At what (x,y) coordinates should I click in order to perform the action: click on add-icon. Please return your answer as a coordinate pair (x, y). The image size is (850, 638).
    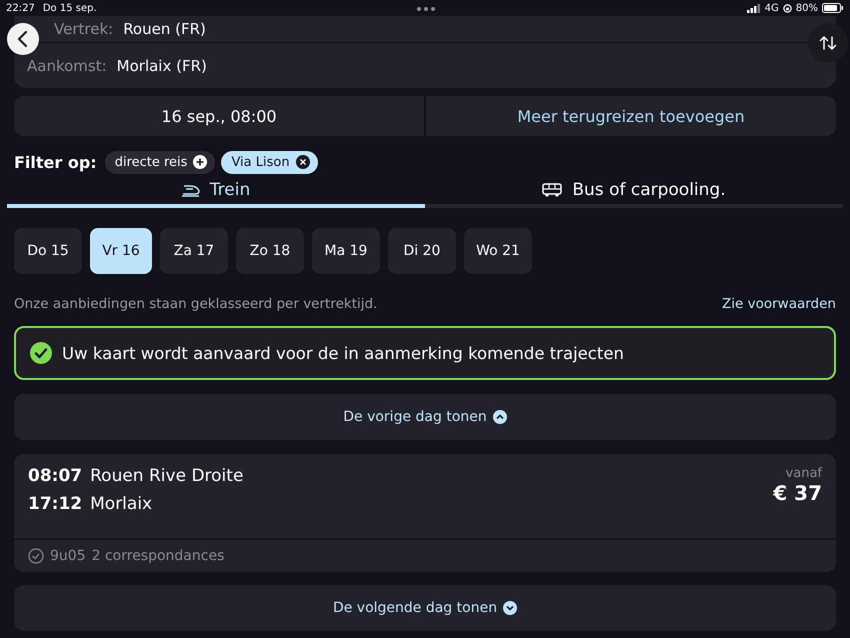
    Looking at the image, I should click on (200, 162).